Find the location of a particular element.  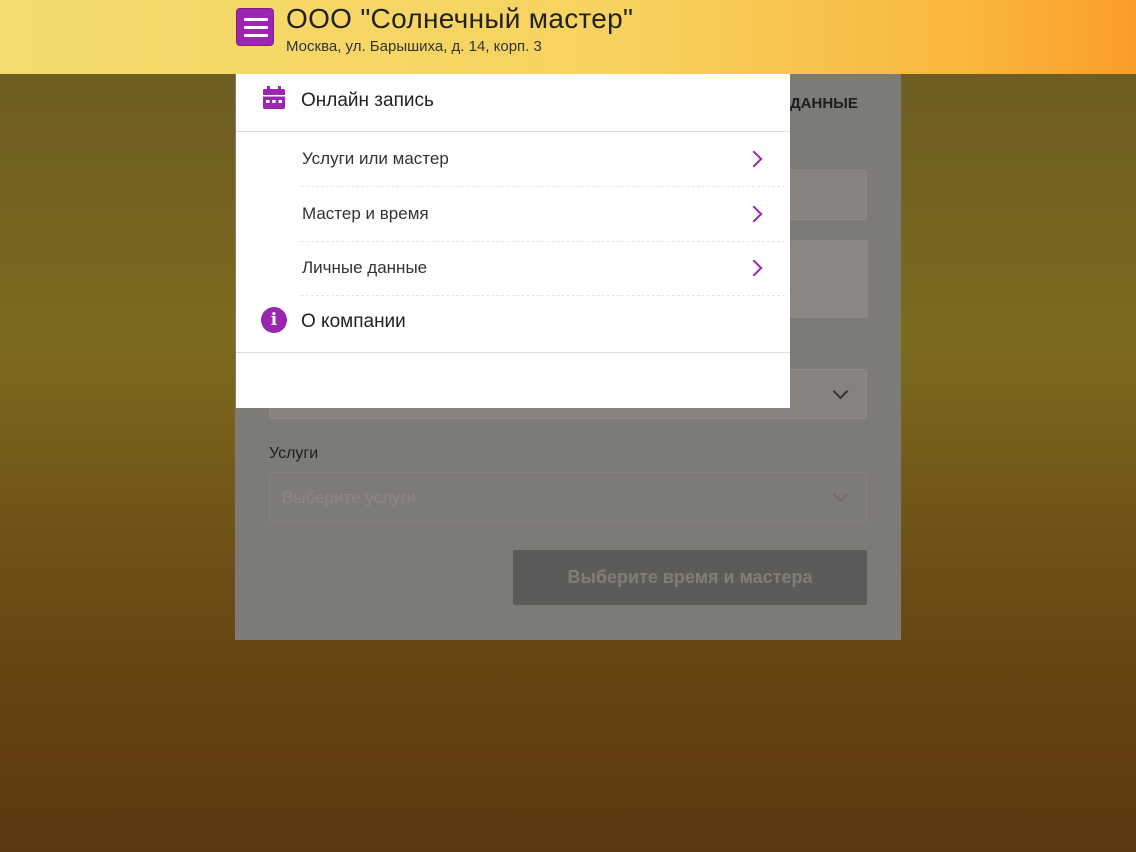

calendar-icon is located at coordinates (274, 97).